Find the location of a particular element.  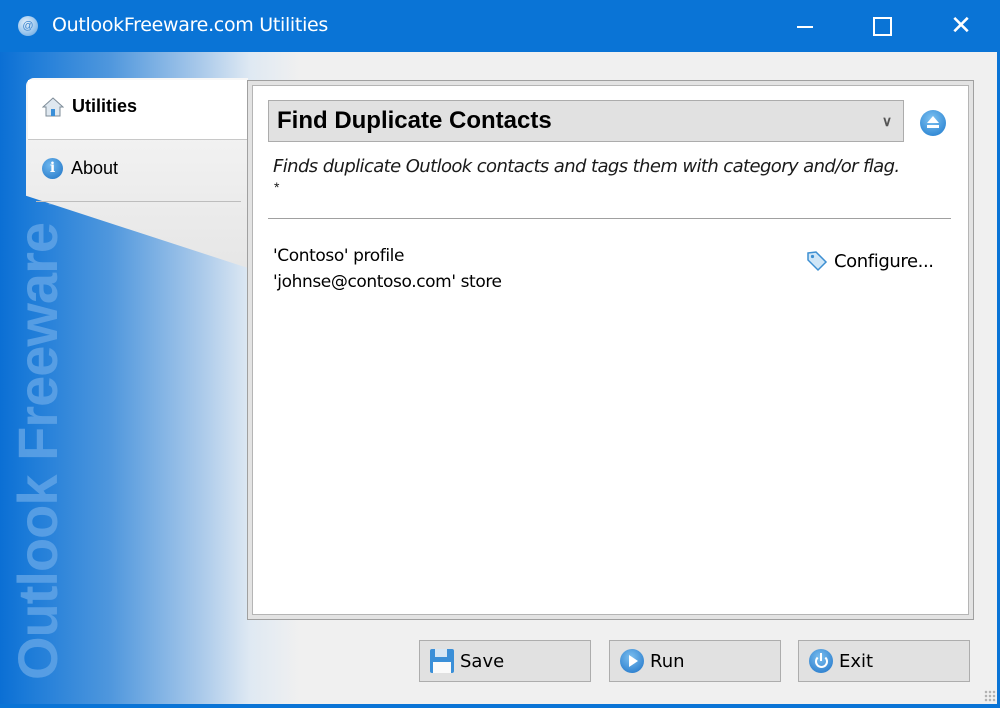

brand-vertical-text: Outlook Freeware .com is located at coordinates (37, 380).